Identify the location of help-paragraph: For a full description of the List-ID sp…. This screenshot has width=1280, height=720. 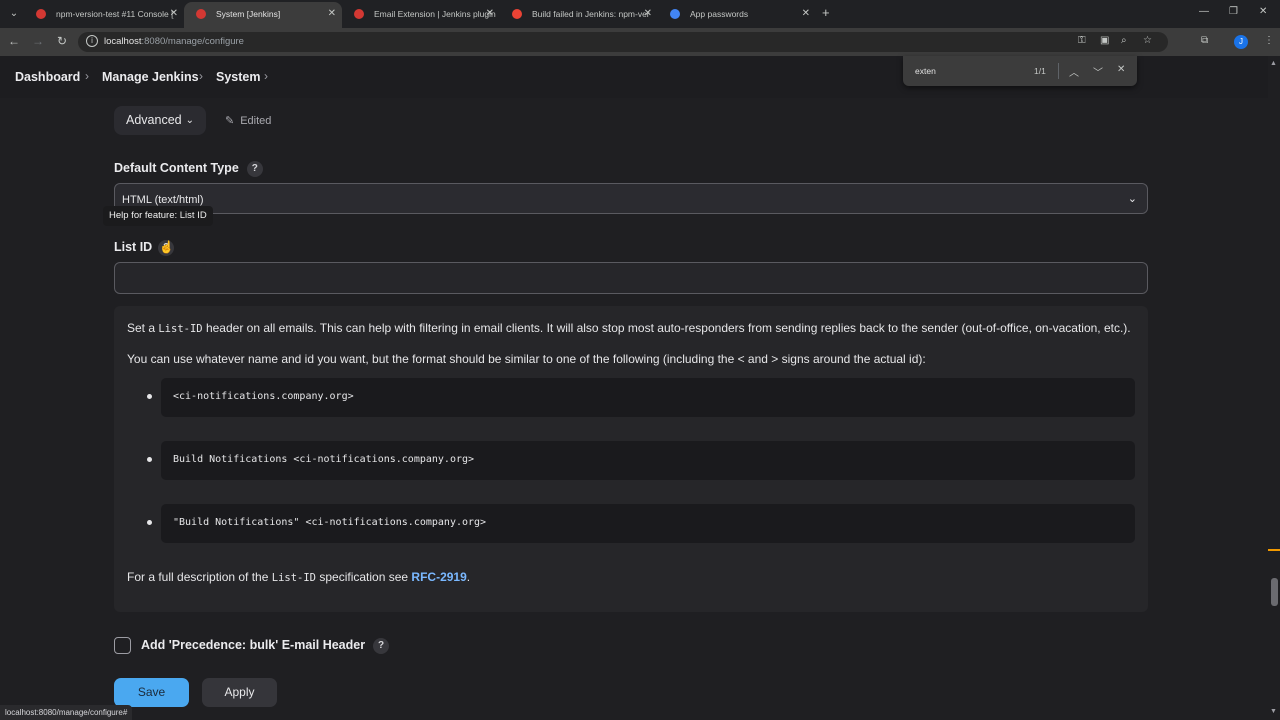
(299, 577).